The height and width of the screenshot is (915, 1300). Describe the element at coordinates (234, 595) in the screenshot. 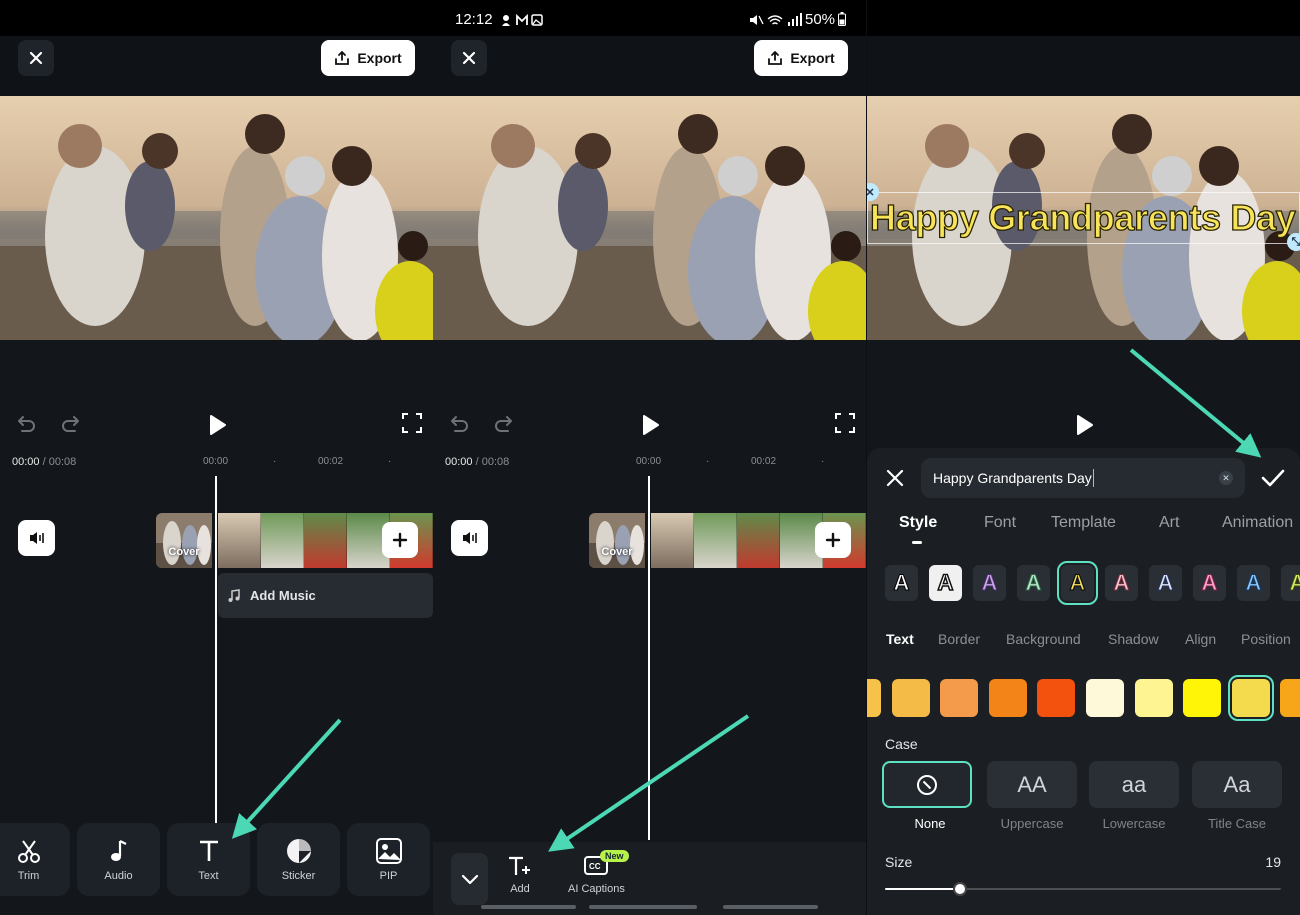

I see `music-note-icon` at that location.